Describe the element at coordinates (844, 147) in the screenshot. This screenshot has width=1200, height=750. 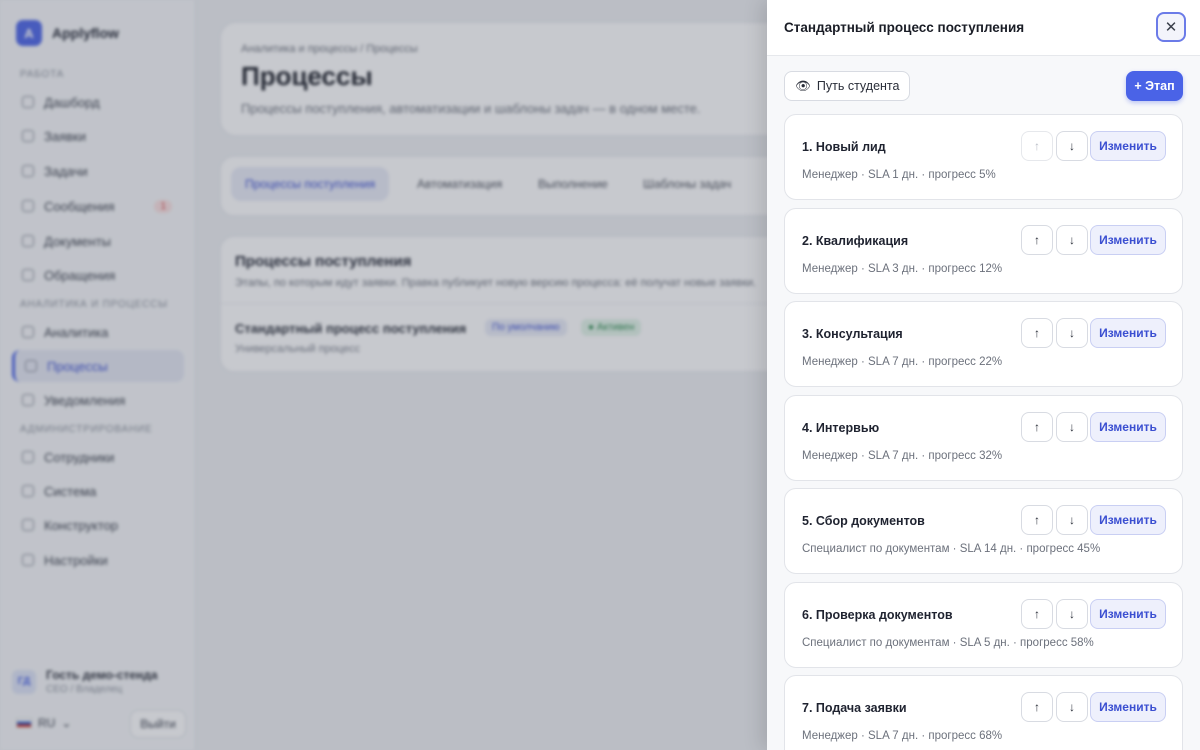
I see `stage-title: 1. Новый лид` at that location.